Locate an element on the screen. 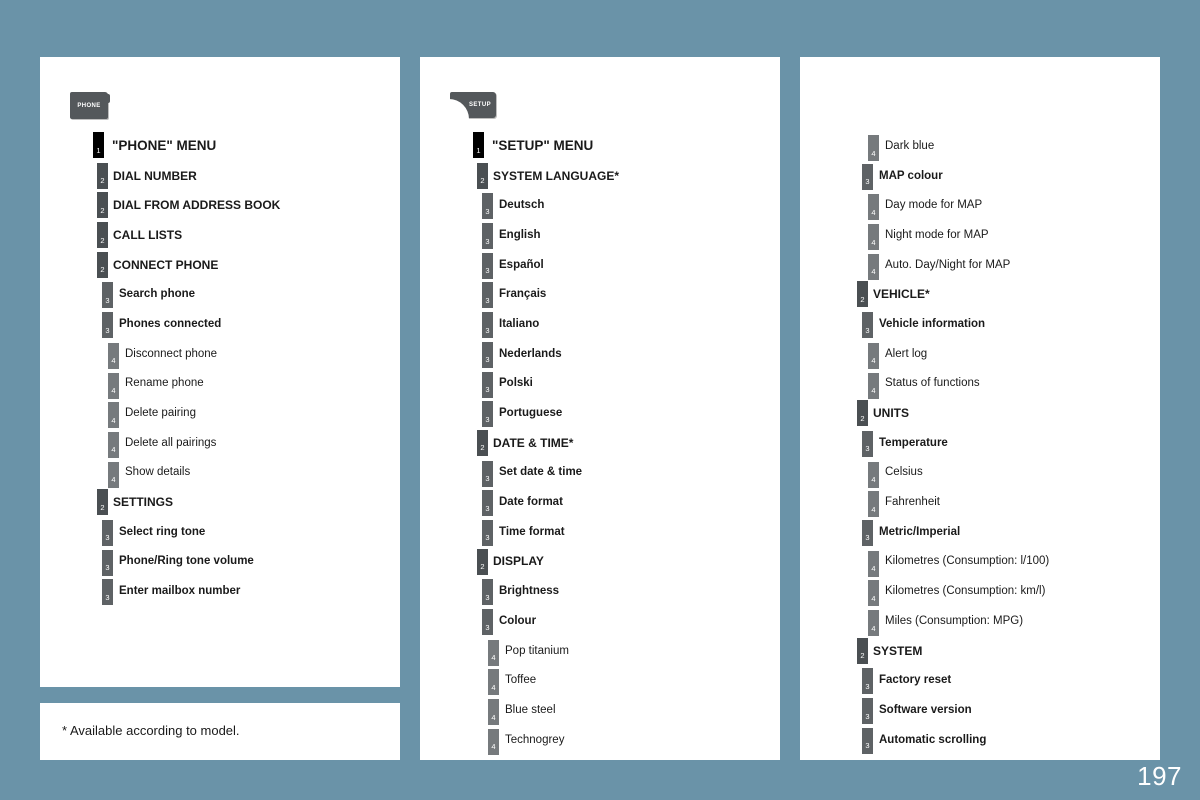 The image size is (1200, 800). menu-item: 2 UNITS is located at coordinates (980, 413).